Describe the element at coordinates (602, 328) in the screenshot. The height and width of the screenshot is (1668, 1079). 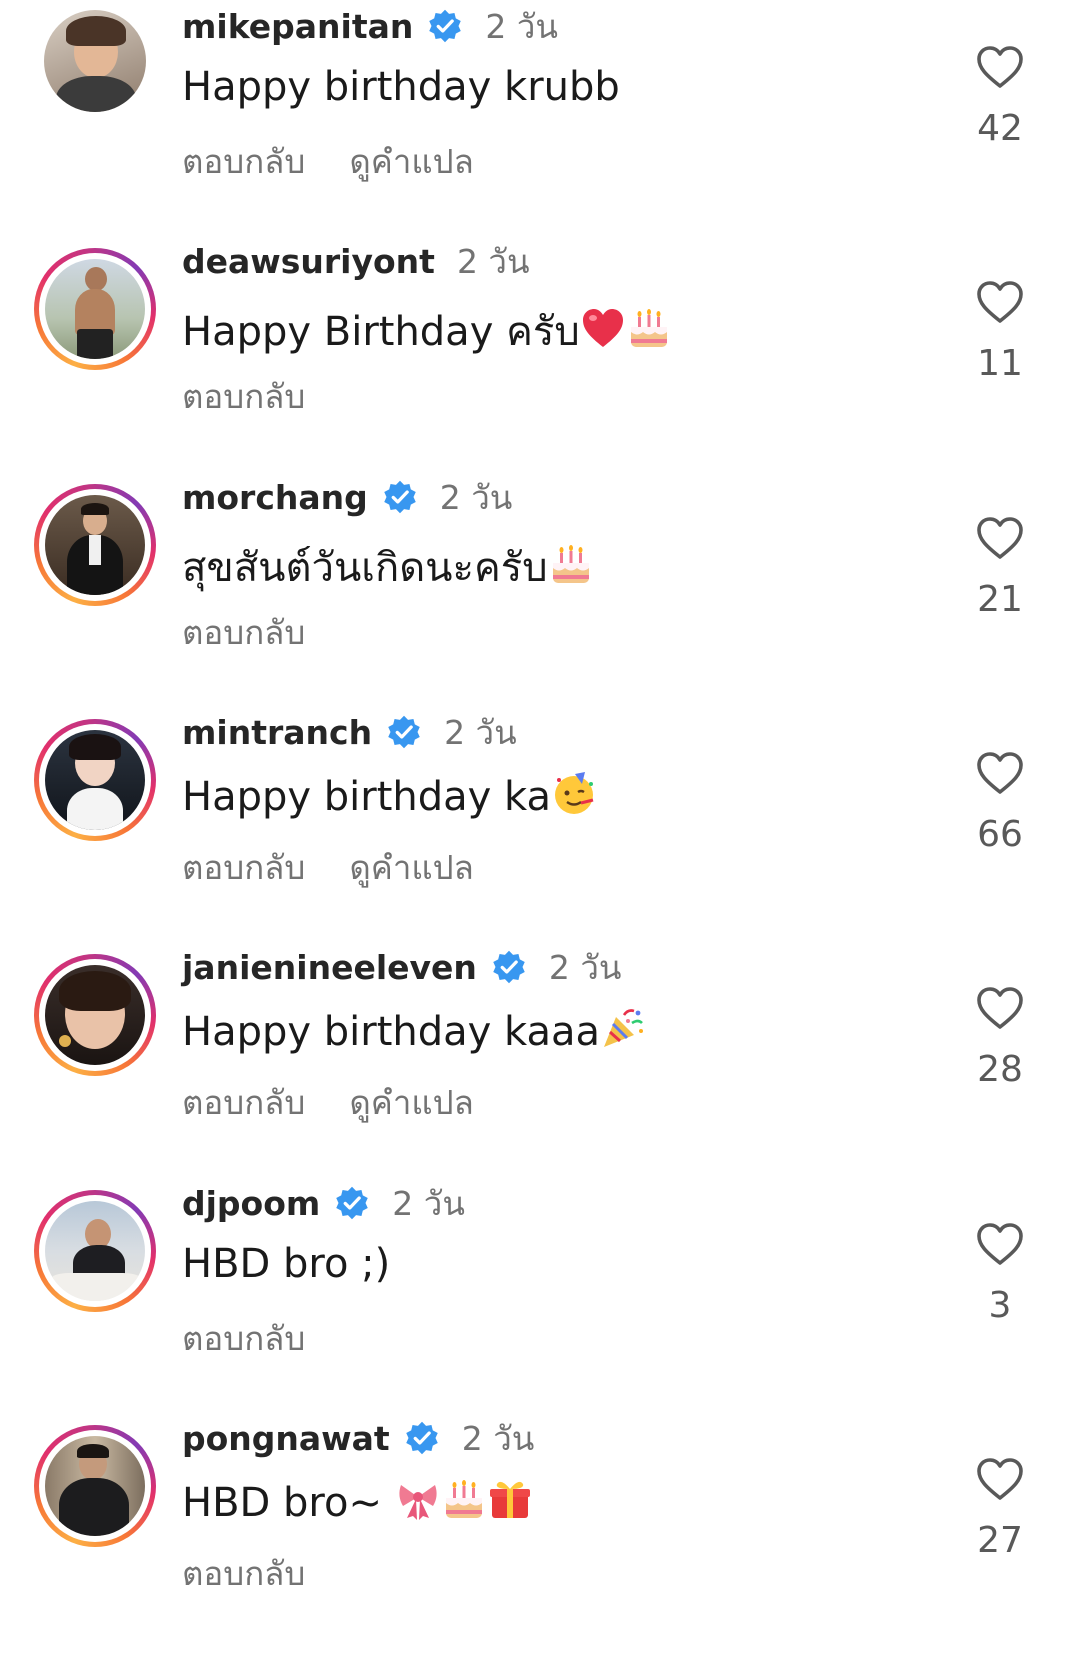
I see `red-heart-icon` at that location.